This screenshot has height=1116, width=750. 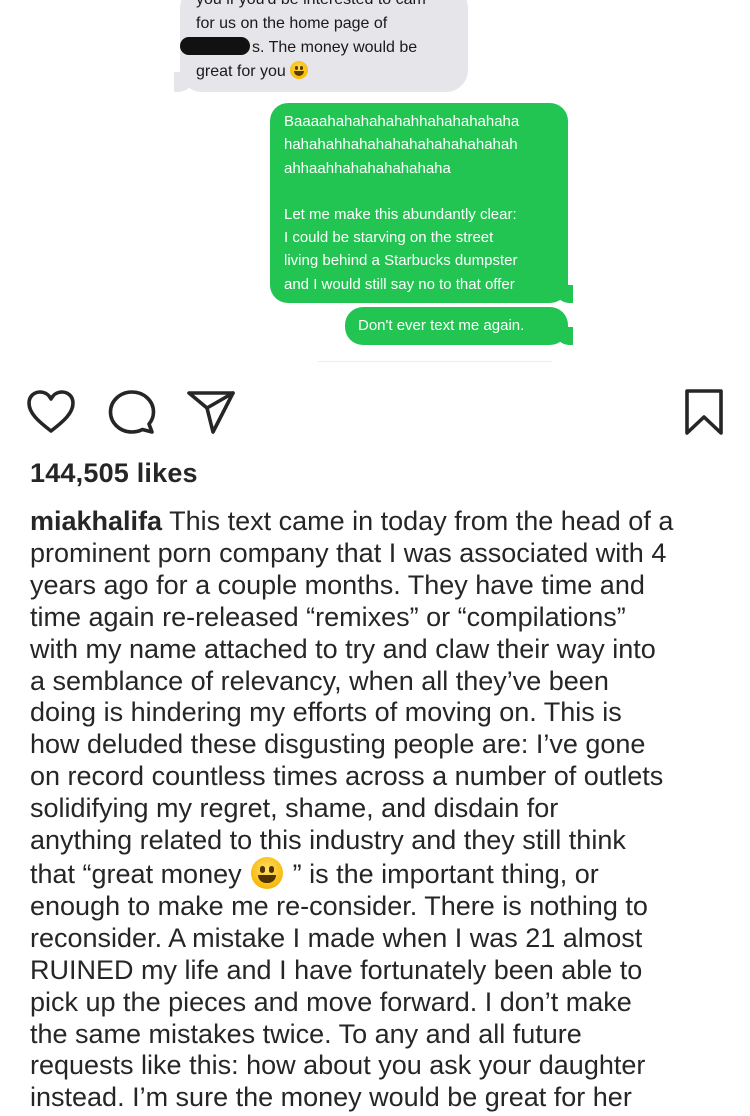 I want to click on heart-outline-icon, so click(x=51, y=412).